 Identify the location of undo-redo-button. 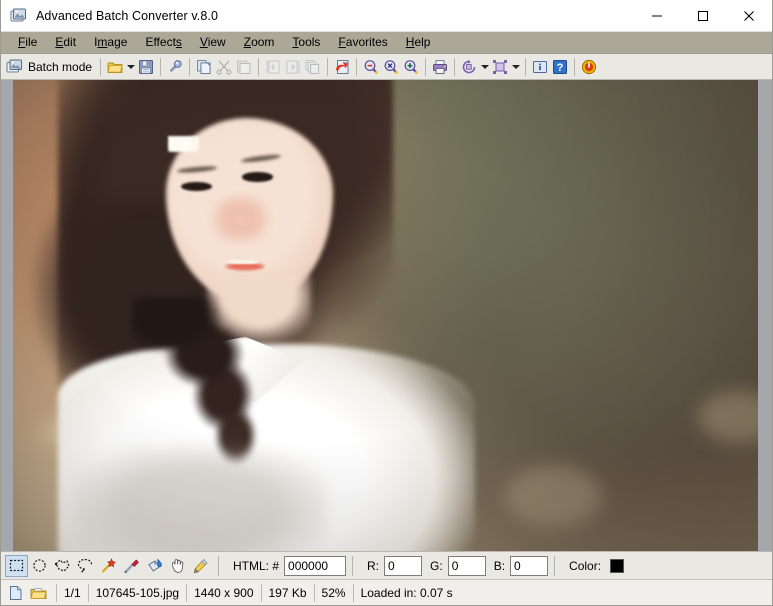
(342, 67).